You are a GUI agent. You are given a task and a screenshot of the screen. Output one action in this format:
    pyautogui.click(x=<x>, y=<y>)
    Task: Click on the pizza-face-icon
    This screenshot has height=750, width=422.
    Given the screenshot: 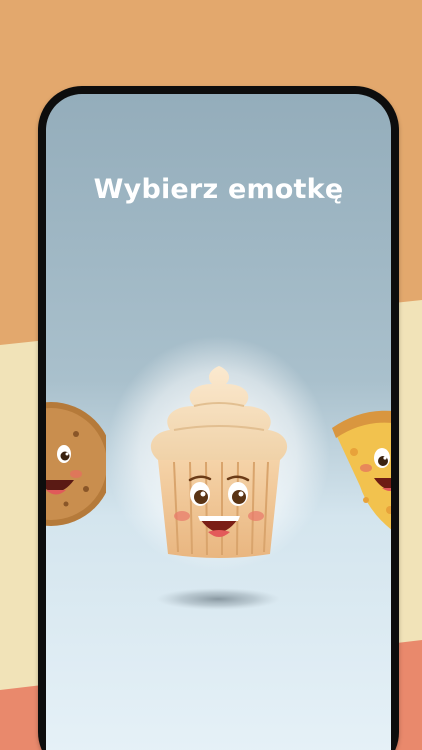 What is the action you would take?
    pyautogui.click(x=360, y=476)
    